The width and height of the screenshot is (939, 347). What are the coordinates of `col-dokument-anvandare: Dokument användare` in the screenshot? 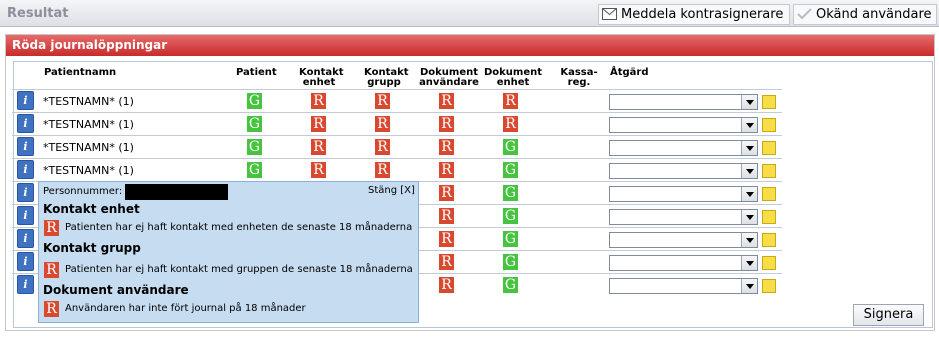 It's located at (449, 77).